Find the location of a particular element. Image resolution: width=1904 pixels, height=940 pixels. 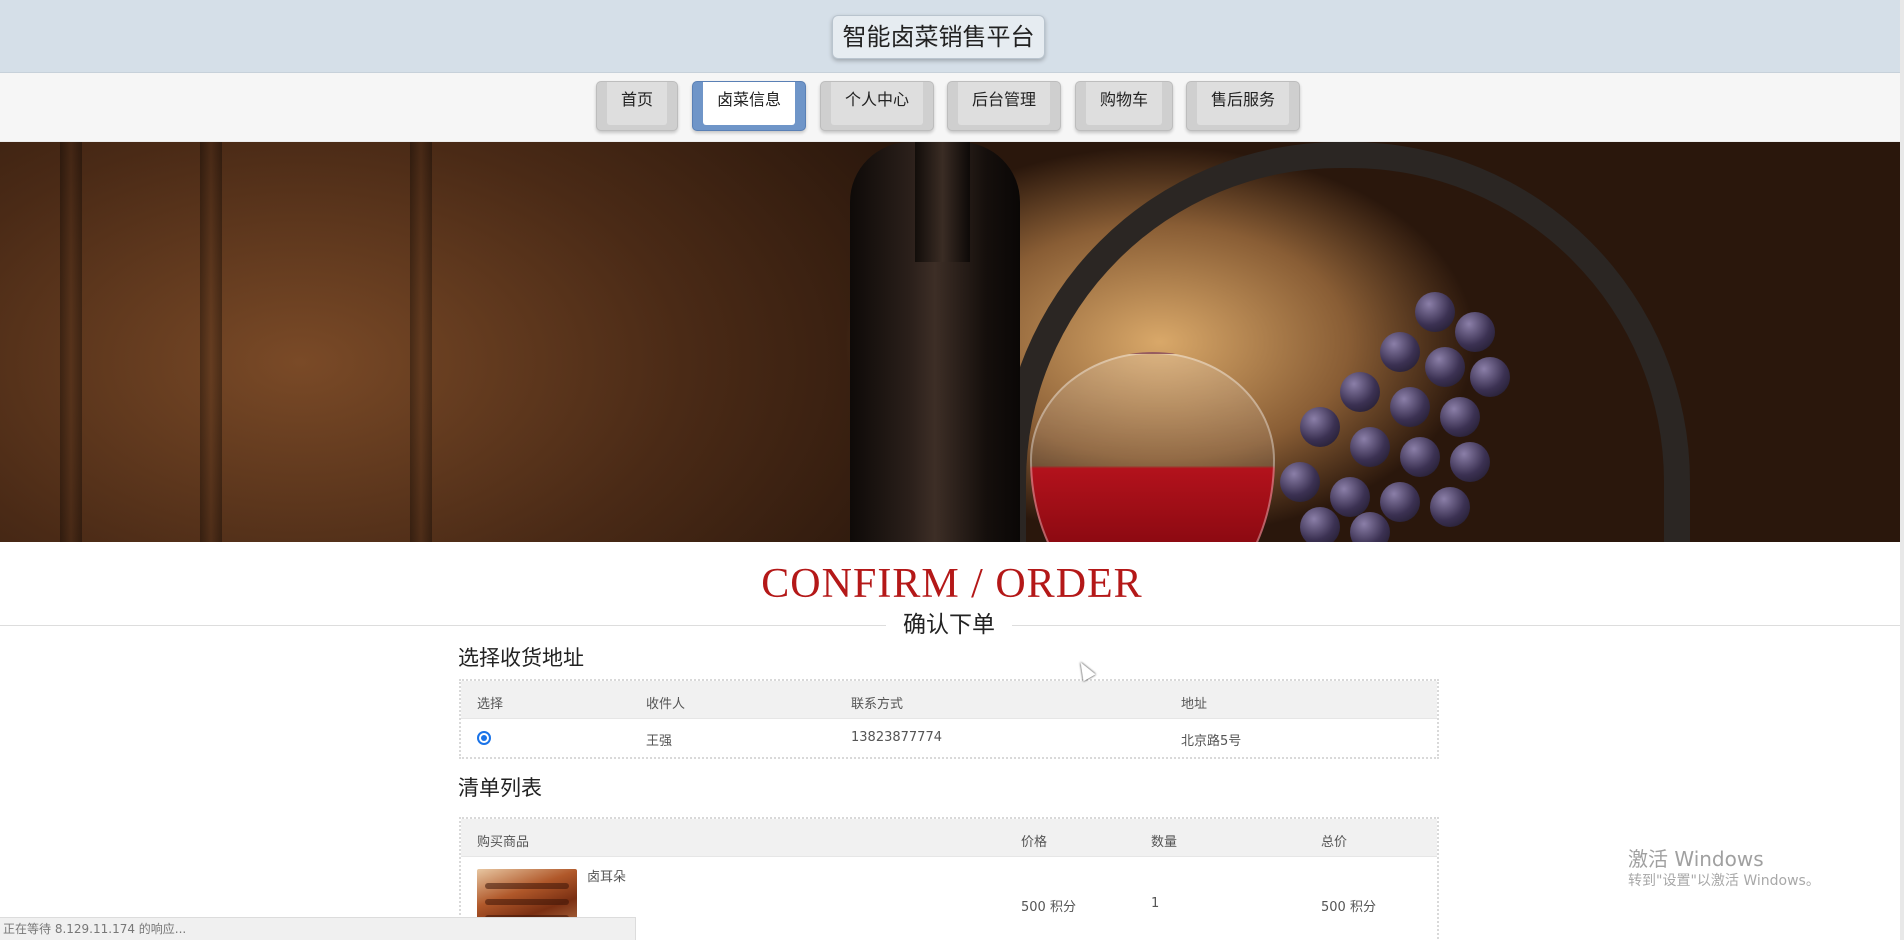

table-row: 王强 13823877774 北京路5号 is located at coordinates (949, 738).